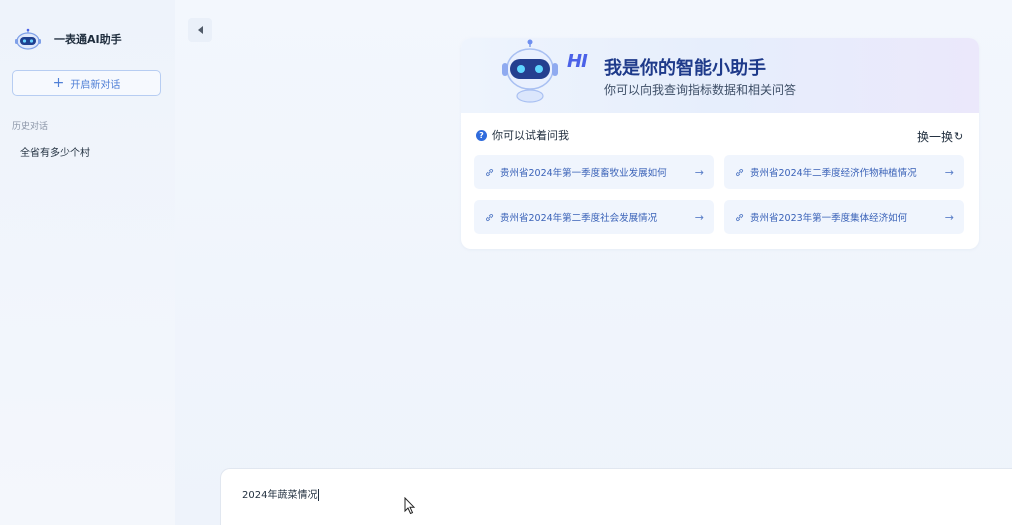  I want to click on suggestions-heading: ? 你可以试着问我, so click(522, 135).